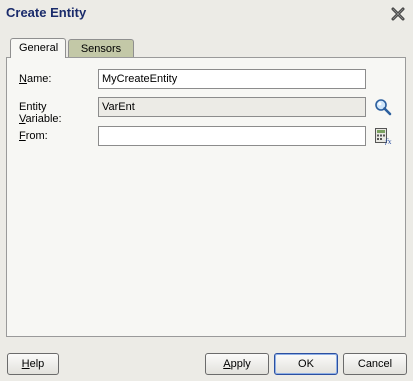 This screenshot has height=381, width=413. I want to click on entity-variable-label: Entity Variable:, so click(40, 113).